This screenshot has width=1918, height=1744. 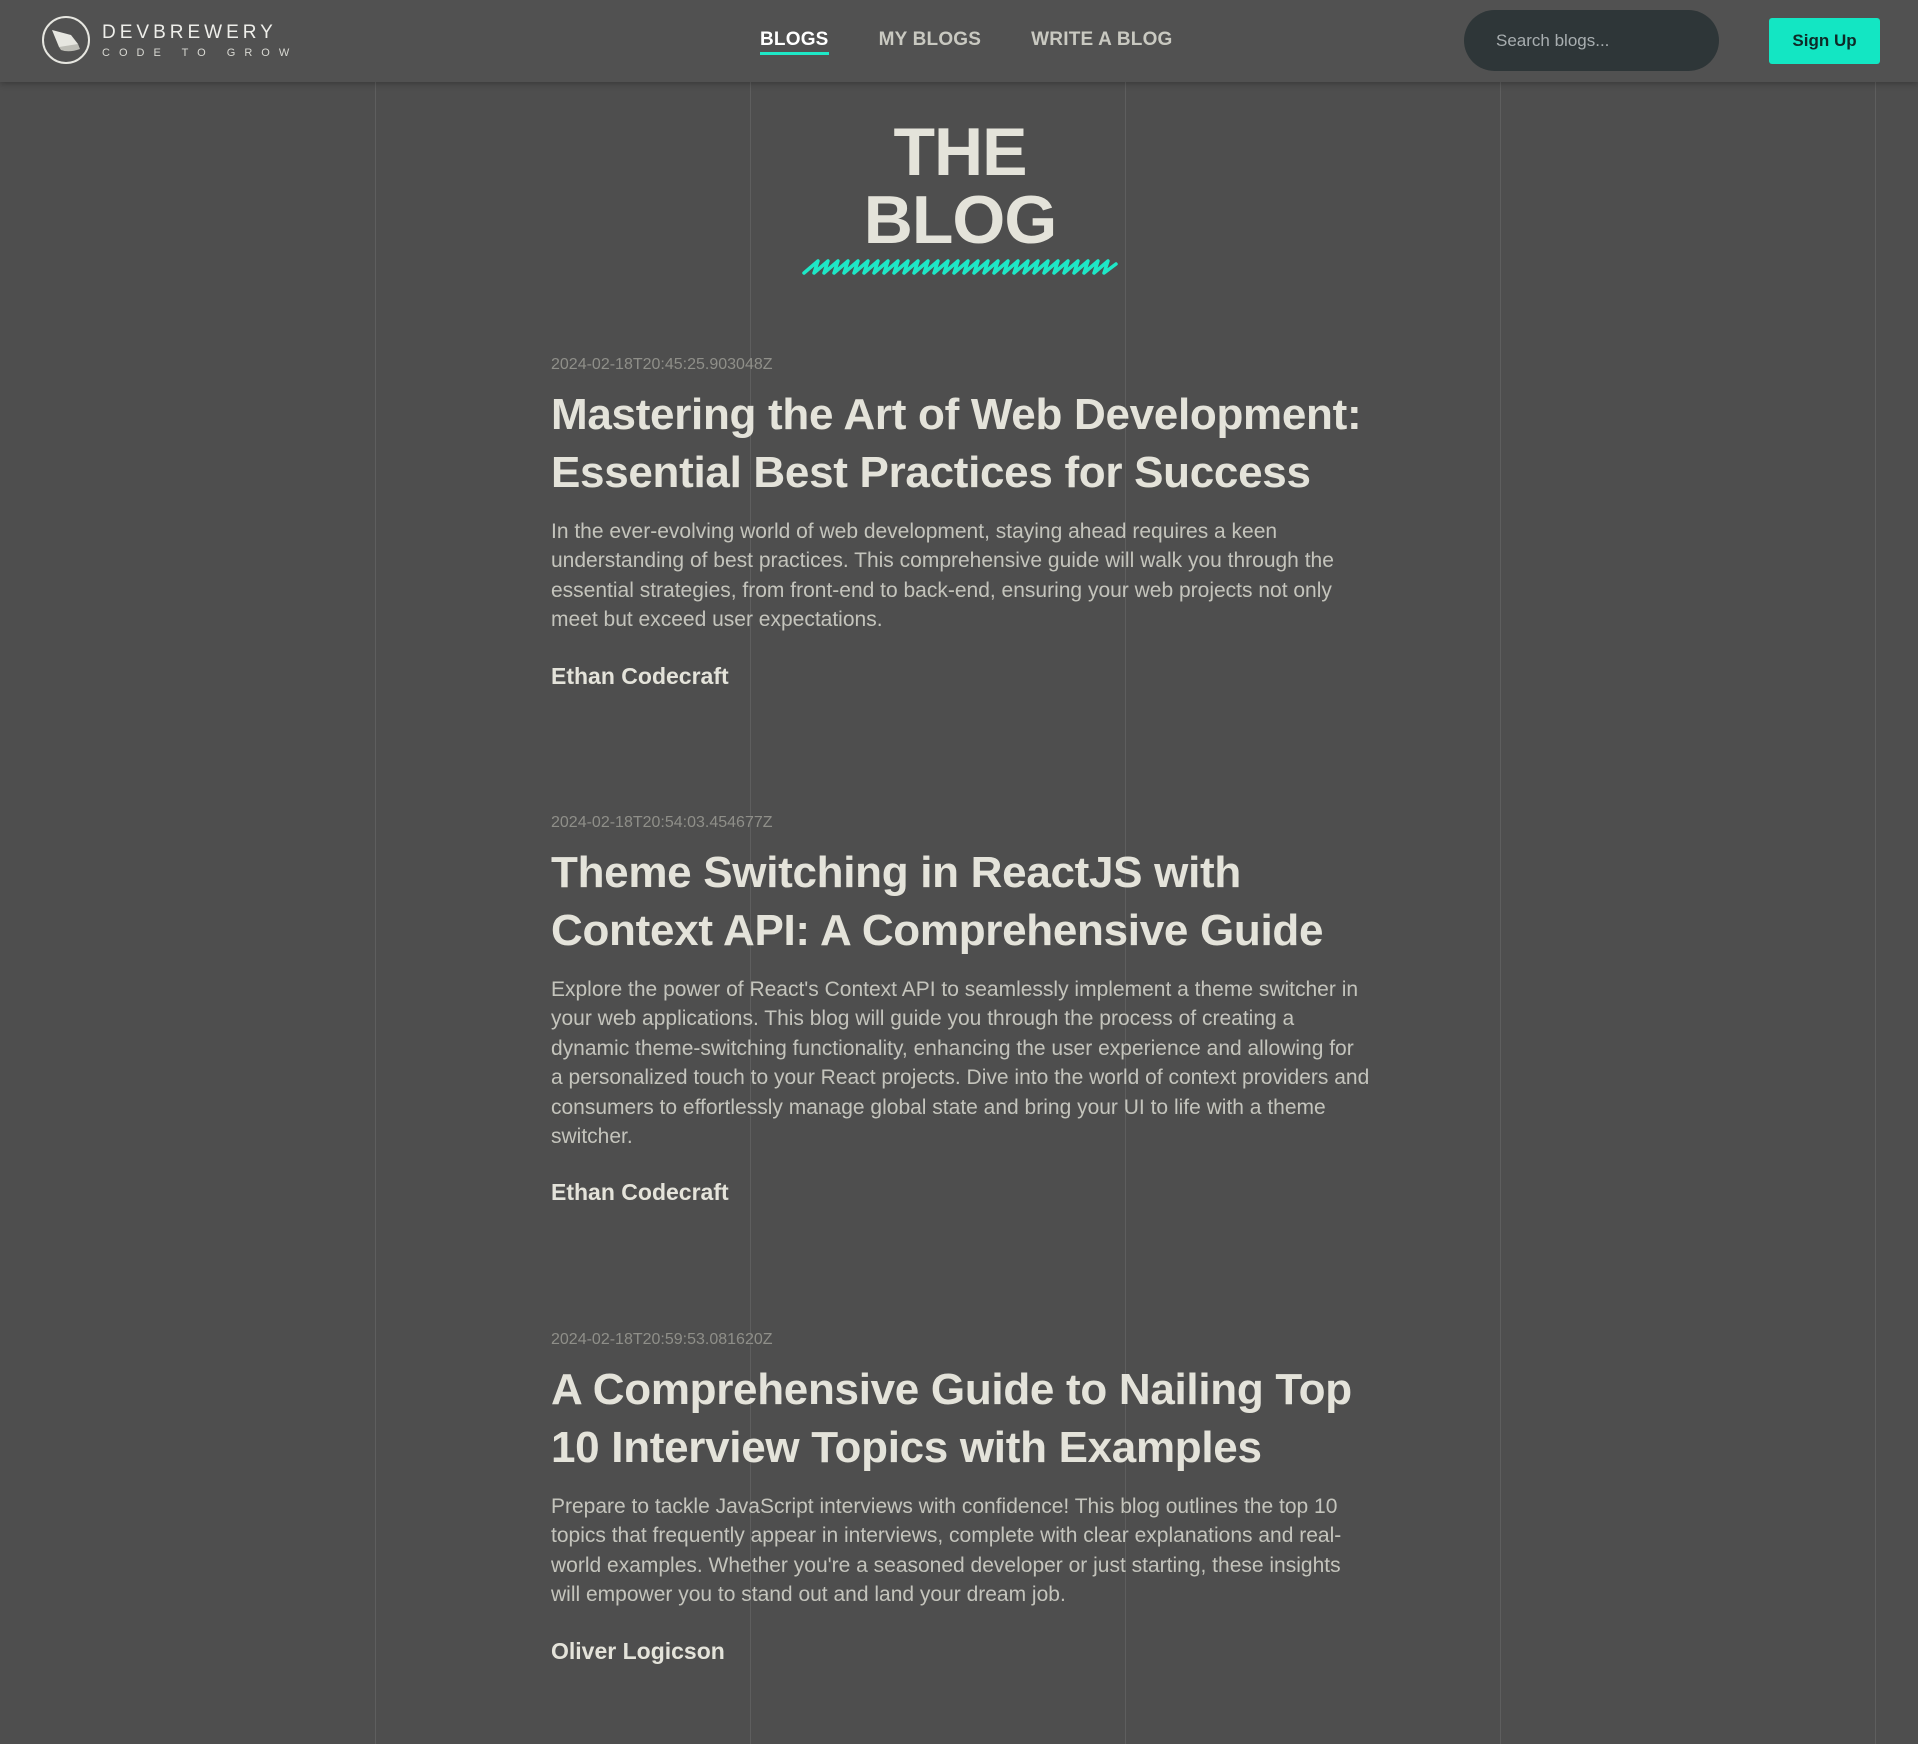 I want to click on main-nav: BLOGS MY BLOGS WRITE A BLOG, so click(x=966, y=42).